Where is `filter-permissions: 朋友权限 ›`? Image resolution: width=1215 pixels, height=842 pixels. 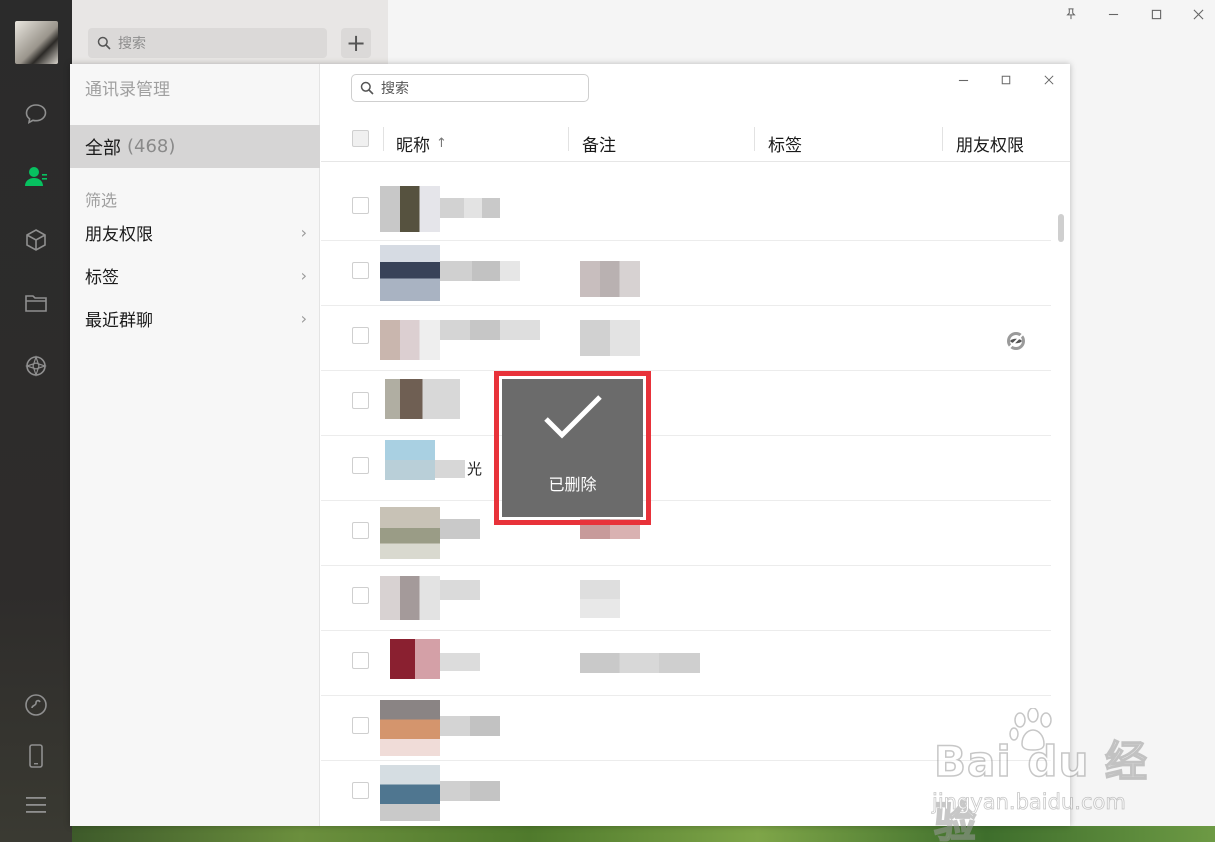 filter-permissions: 朋友权限 › is located at coordinates (196, 232).